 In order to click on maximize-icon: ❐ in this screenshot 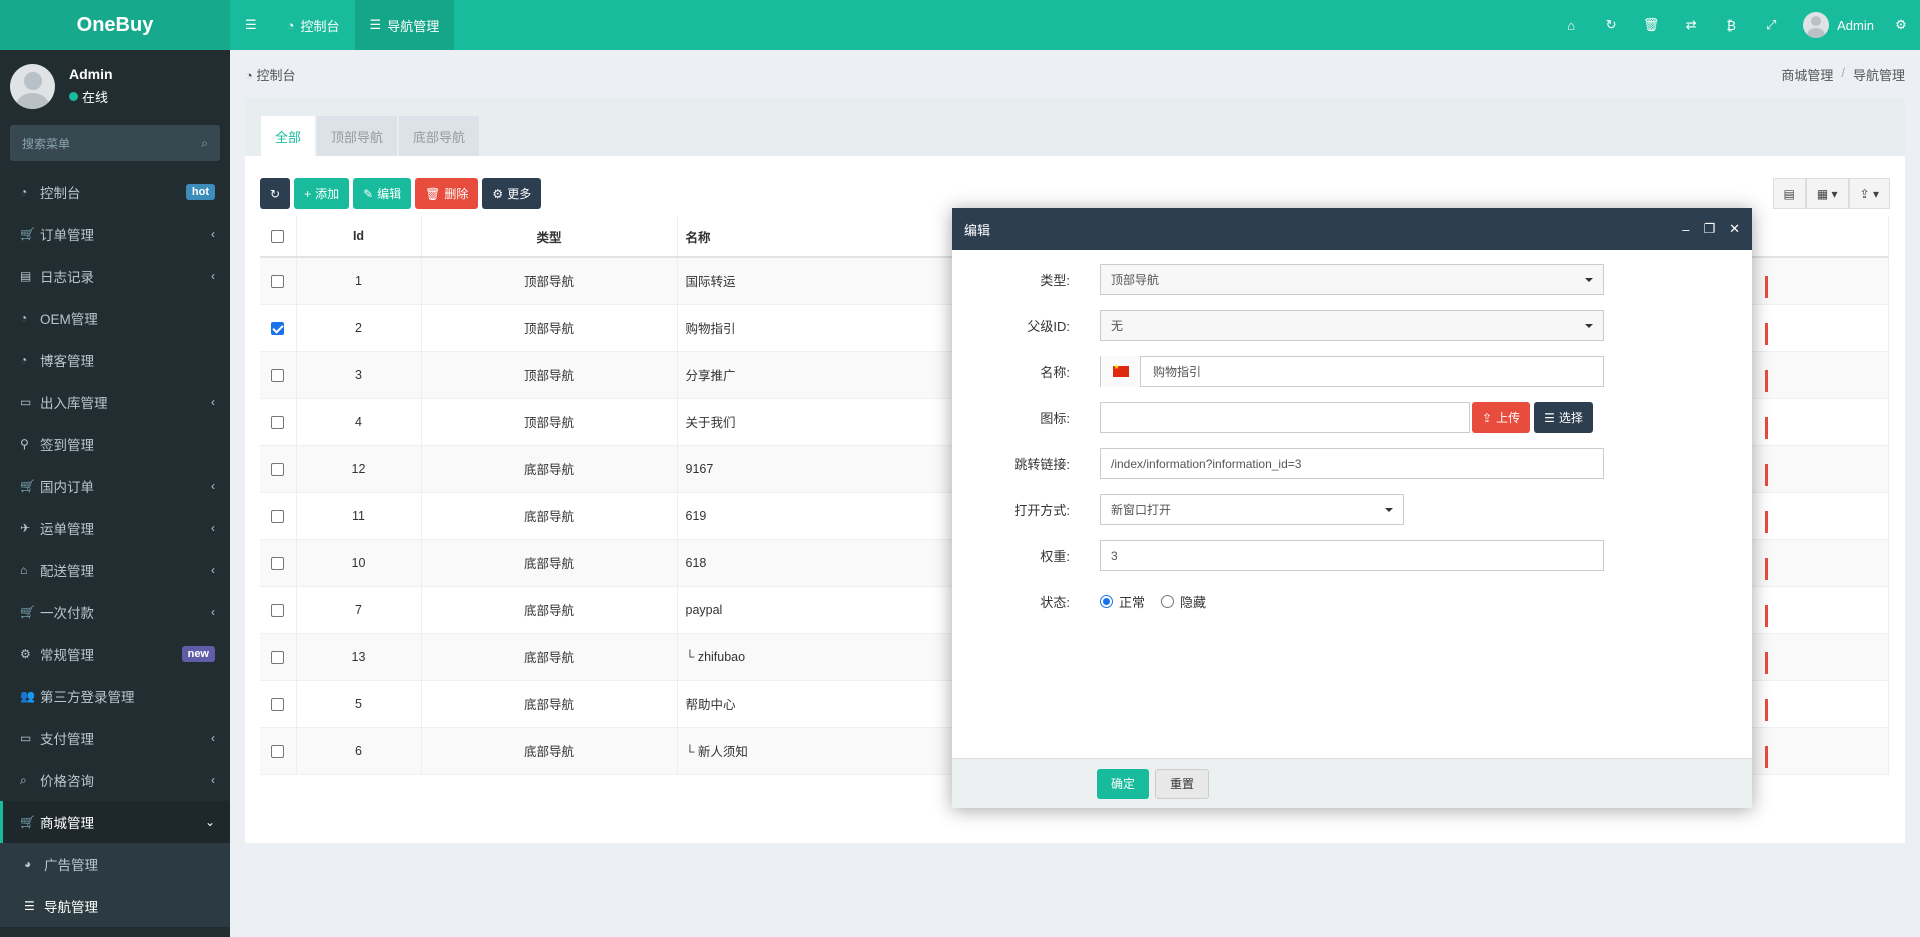, I will do `click(1709, 229)`.